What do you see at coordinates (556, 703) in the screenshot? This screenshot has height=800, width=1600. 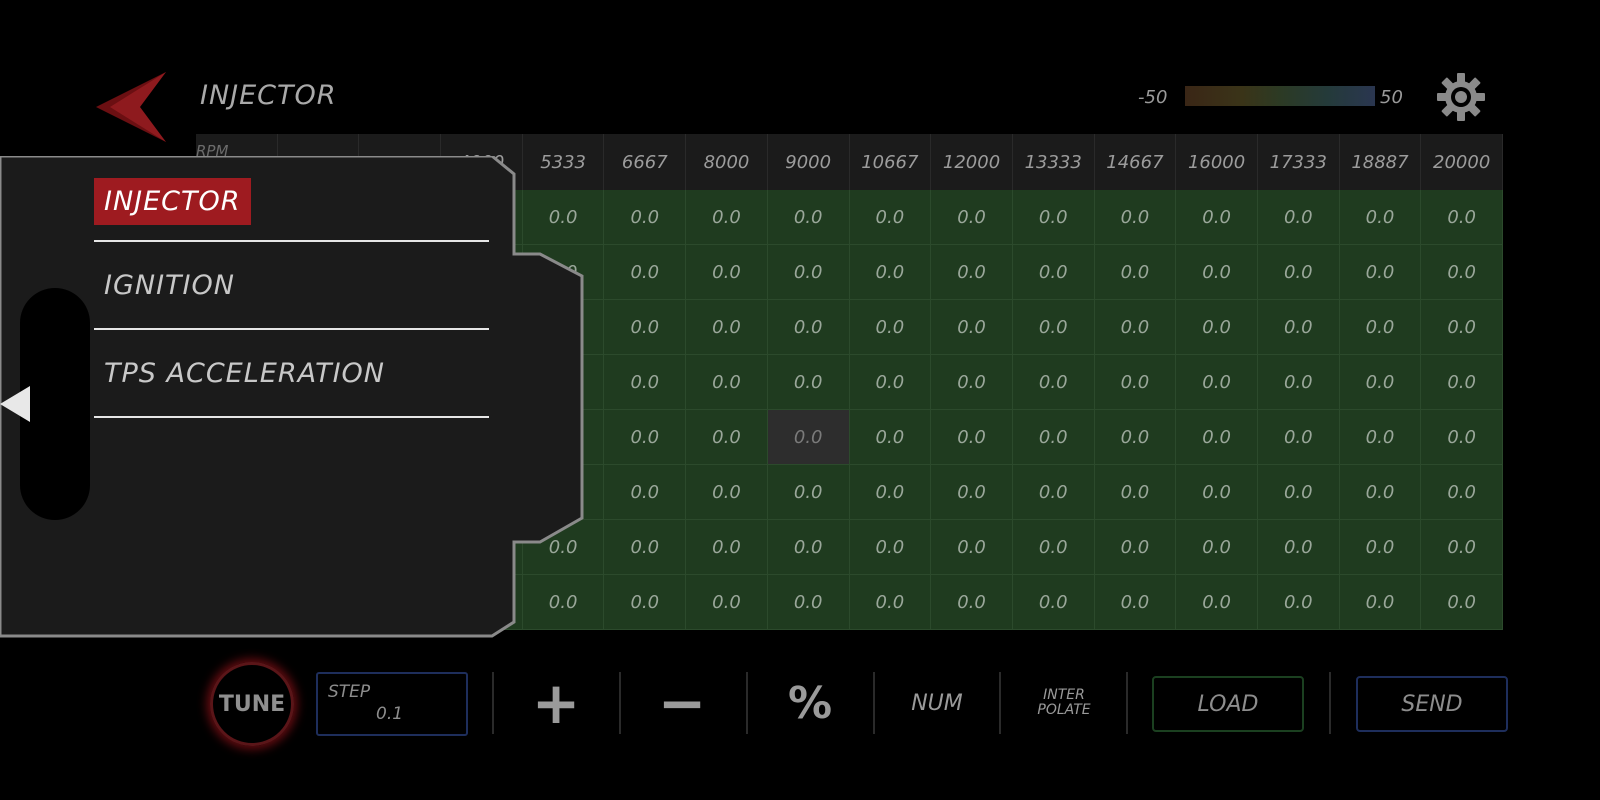 I see `increase-button: +` at bounding box center [556, 703].